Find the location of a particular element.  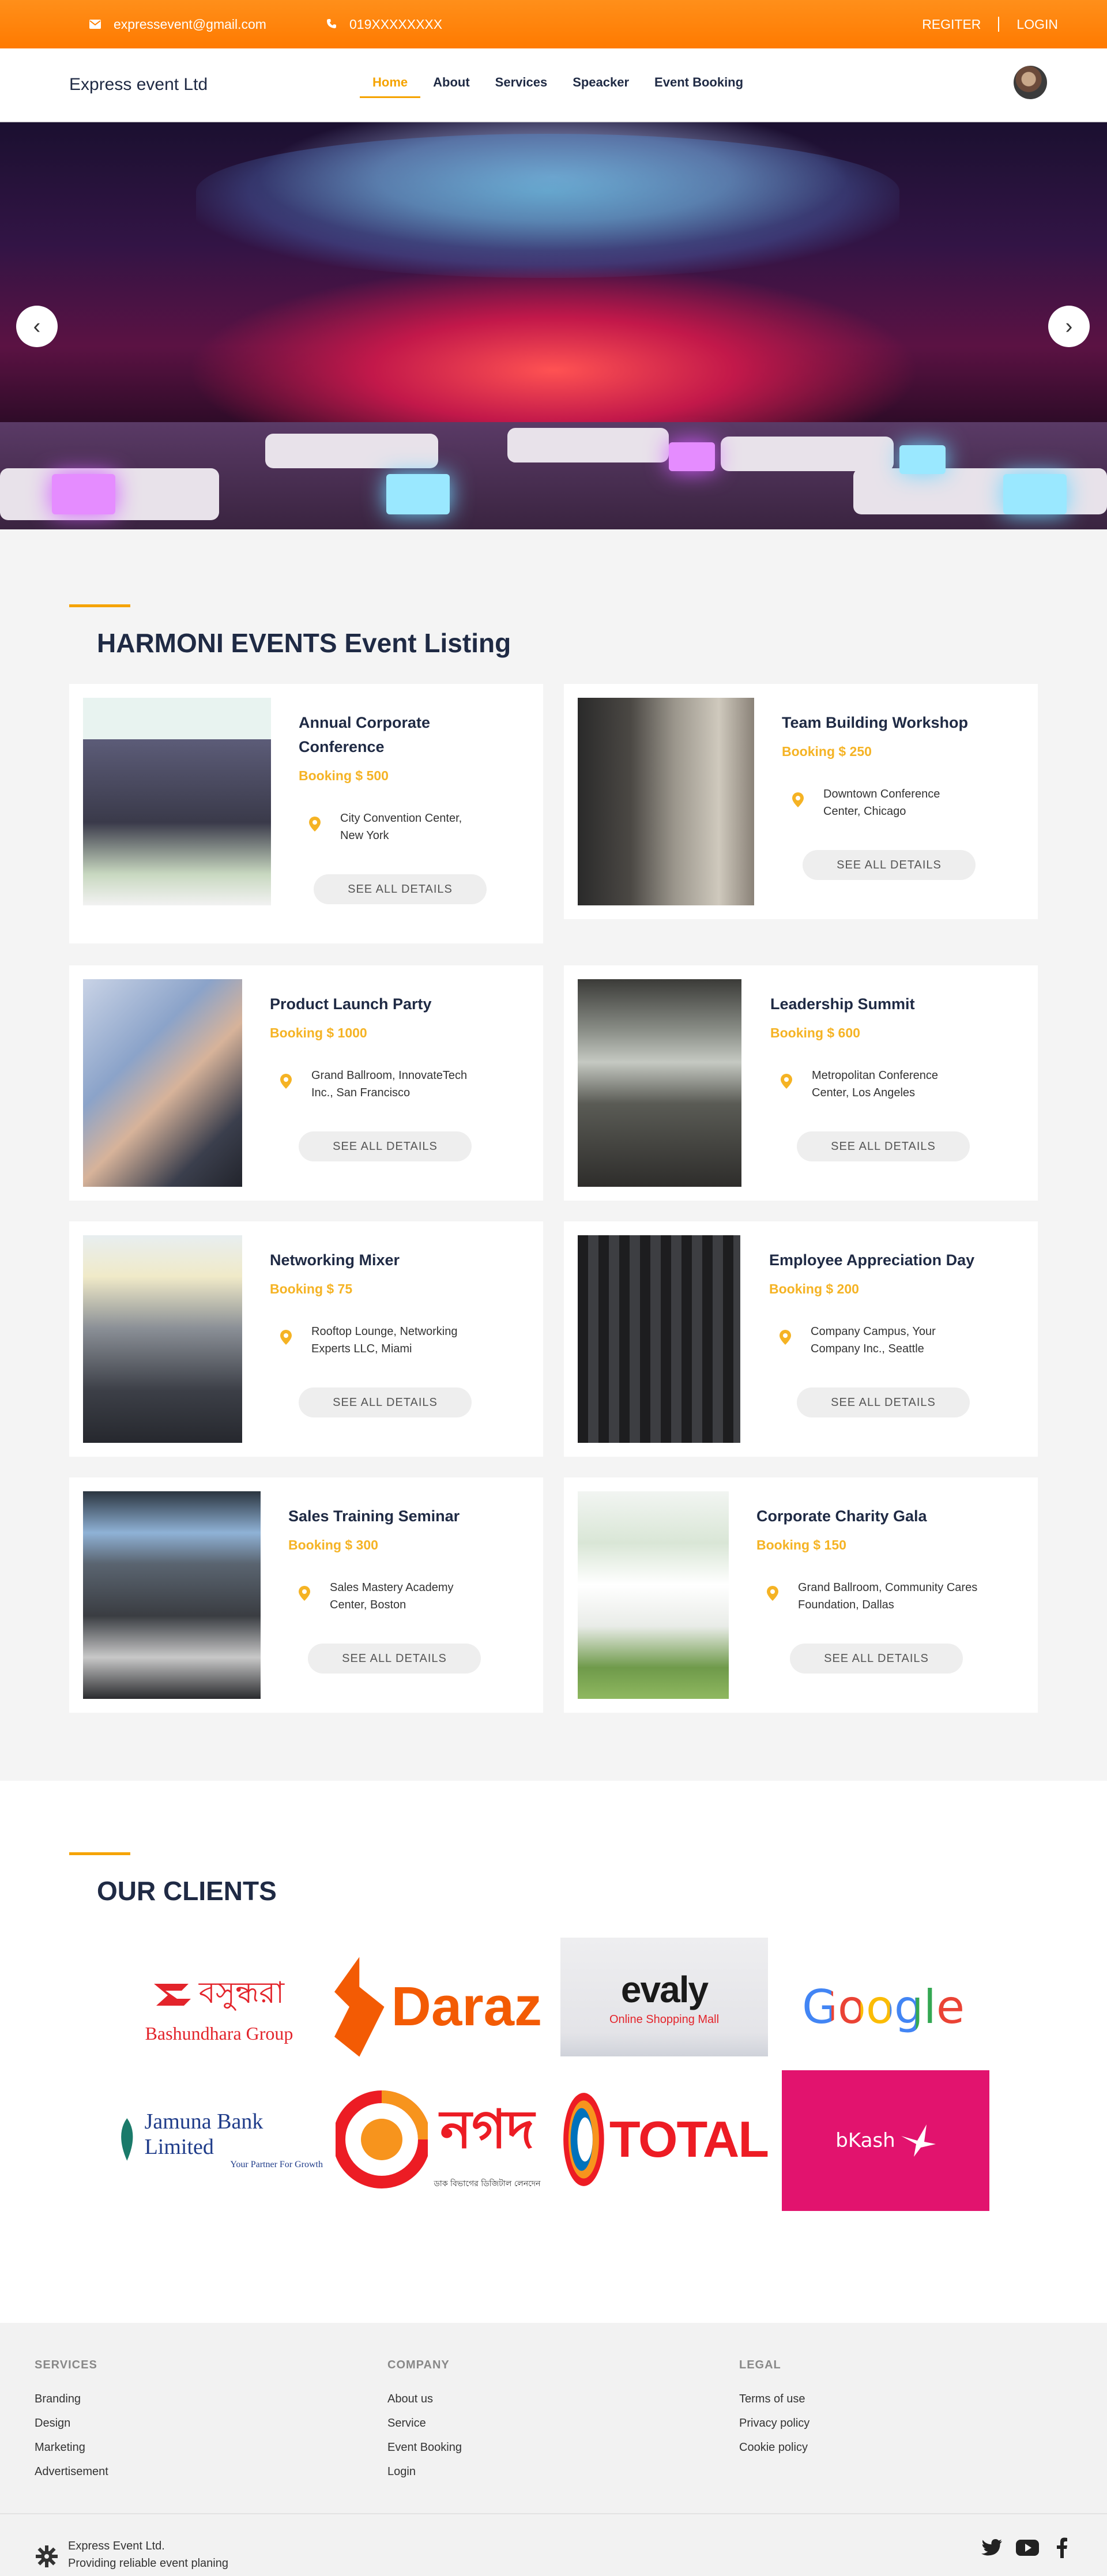

clients-heading: OUR CLIENTS is located at coordinates (187, 1891).